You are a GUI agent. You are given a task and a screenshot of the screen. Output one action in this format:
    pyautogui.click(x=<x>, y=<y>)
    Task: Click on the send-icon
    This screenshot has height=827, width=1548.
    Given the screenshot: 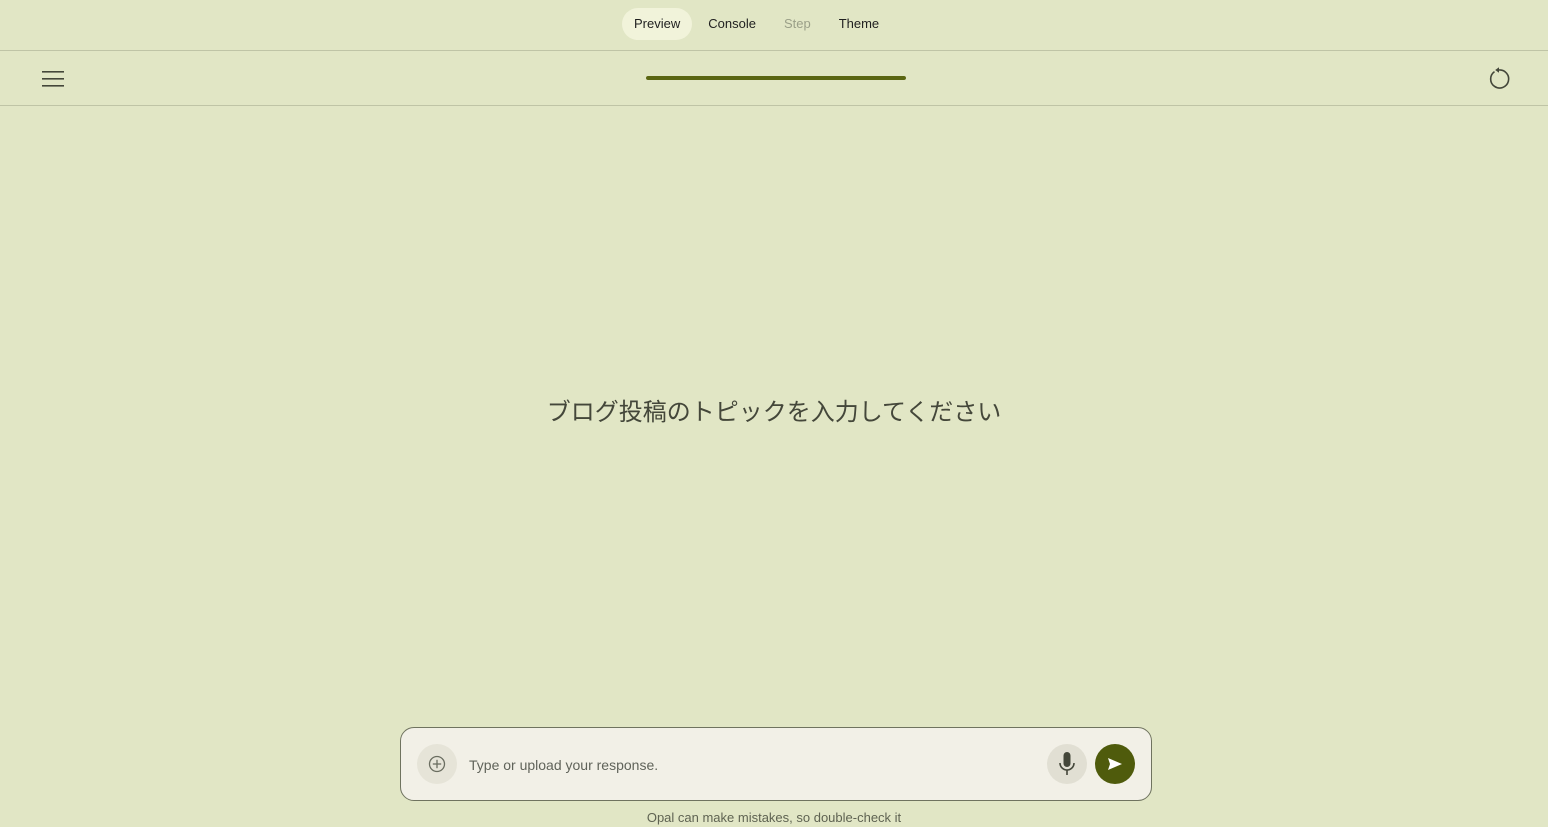 What is the action you would take?
    pyautogui.click(x=1115, y=764)
    